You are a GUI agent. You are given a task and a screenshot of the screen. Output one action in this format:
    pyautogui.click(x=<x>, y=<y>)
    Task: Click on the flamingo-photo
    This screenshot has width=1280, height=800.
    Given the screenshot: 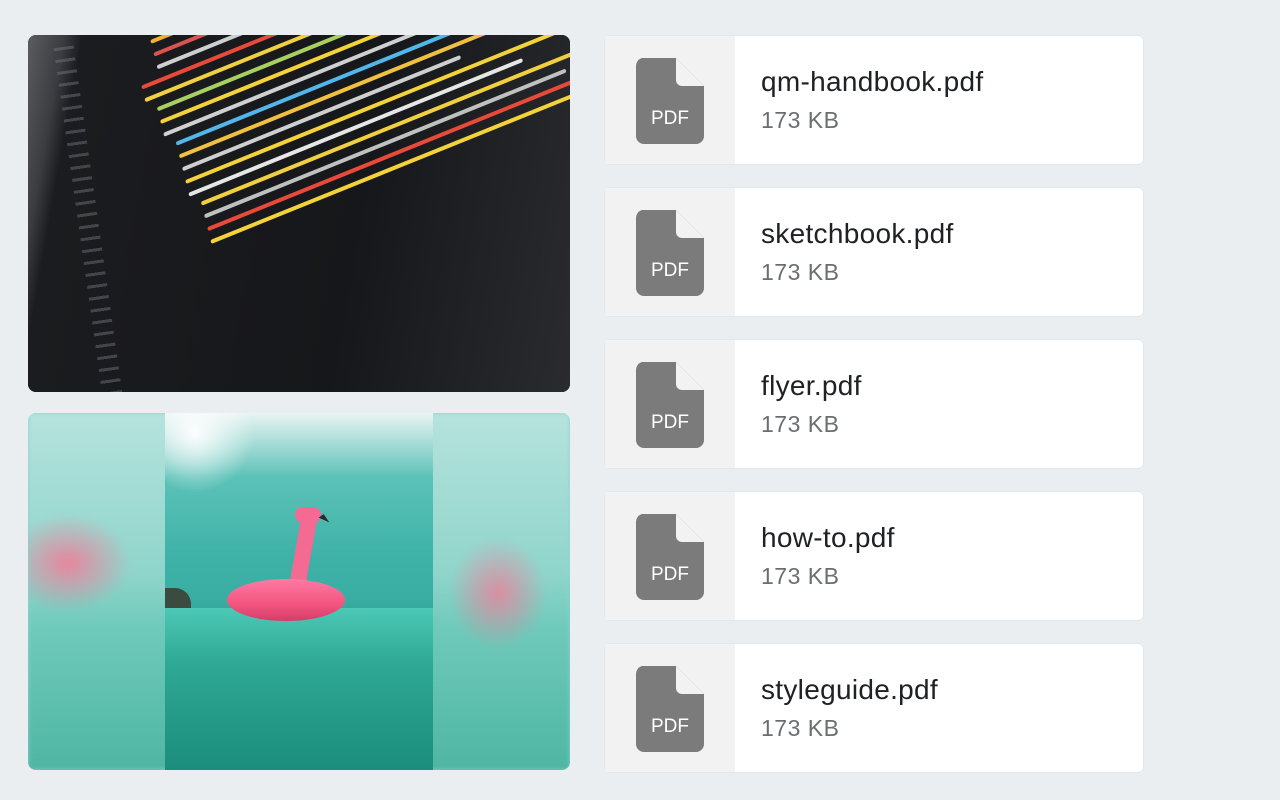 What is the action you would take?
    pyautogui.click(x=299, y=591)
    